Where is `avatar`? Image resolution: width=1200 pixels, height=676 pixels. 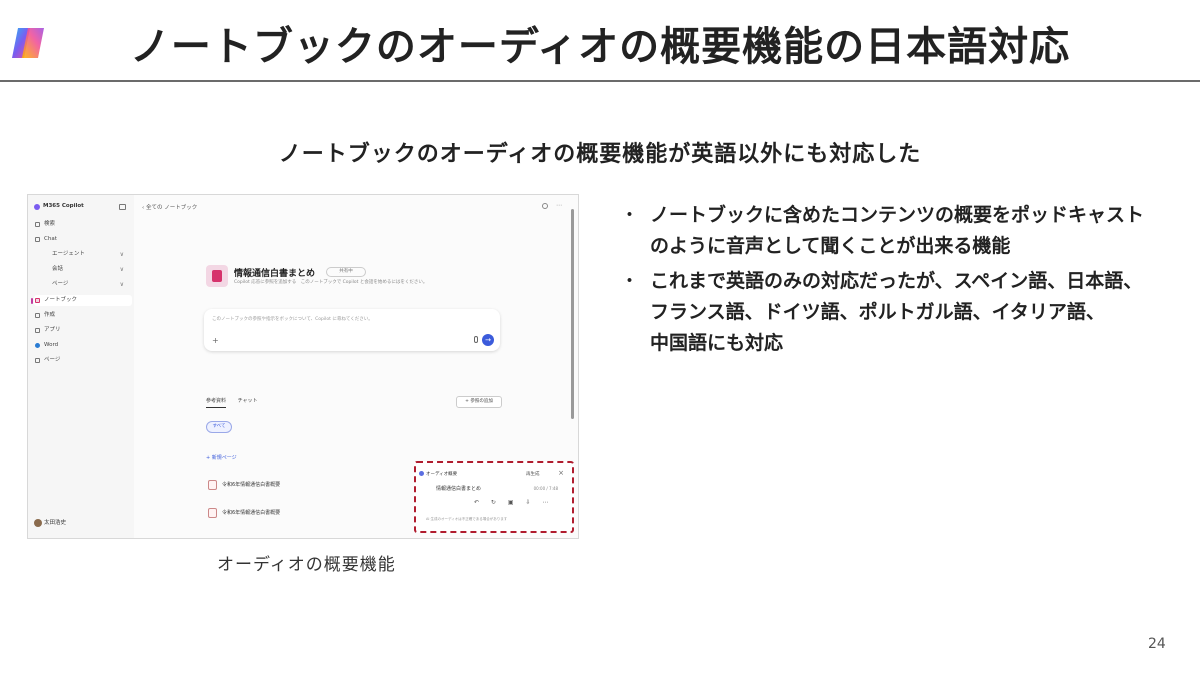 avatar is located at coordinates (38, 523).